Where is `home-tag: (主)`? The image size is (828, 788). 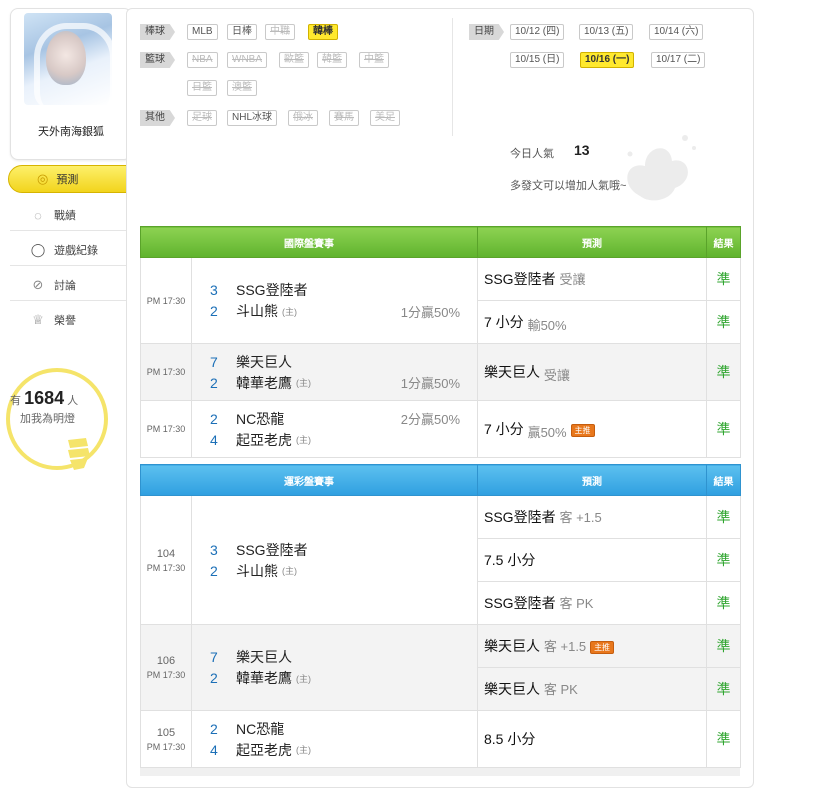
home-tag: (主) is located at coordinates (303, 383).